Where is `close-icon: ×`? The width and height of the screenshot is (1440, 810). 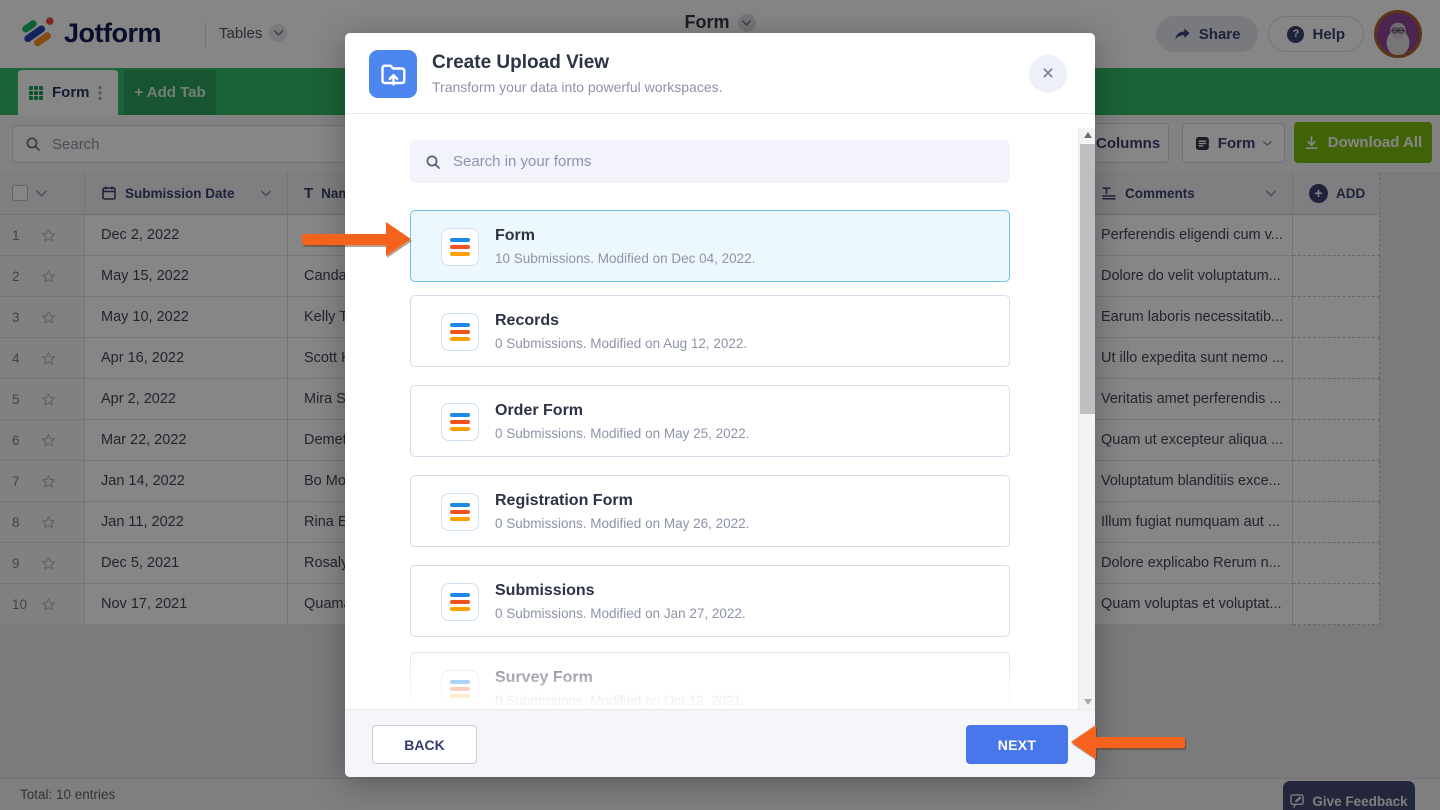
close-icon: × is located at coordinates (1048, 73).